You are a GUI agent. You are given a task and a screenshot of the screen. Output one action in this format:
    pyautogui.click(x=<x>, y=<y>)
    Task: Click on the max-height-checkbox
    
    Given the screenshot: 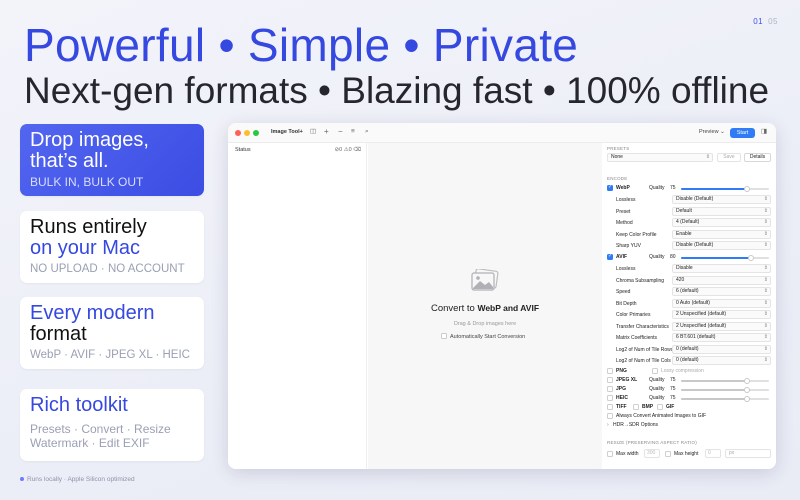 What is the action you would take?
    pyautogui.click(x=668, y=454)
    